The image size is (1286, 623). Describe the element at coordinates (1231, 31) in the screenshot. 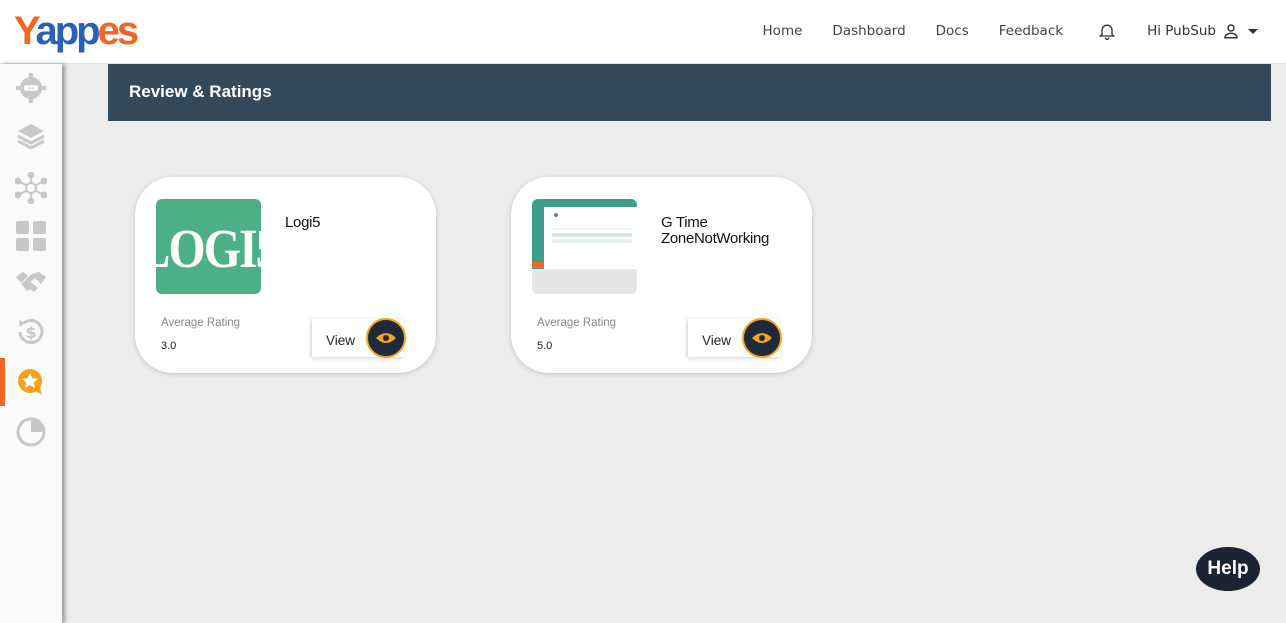

I see `user-icon` at that location.